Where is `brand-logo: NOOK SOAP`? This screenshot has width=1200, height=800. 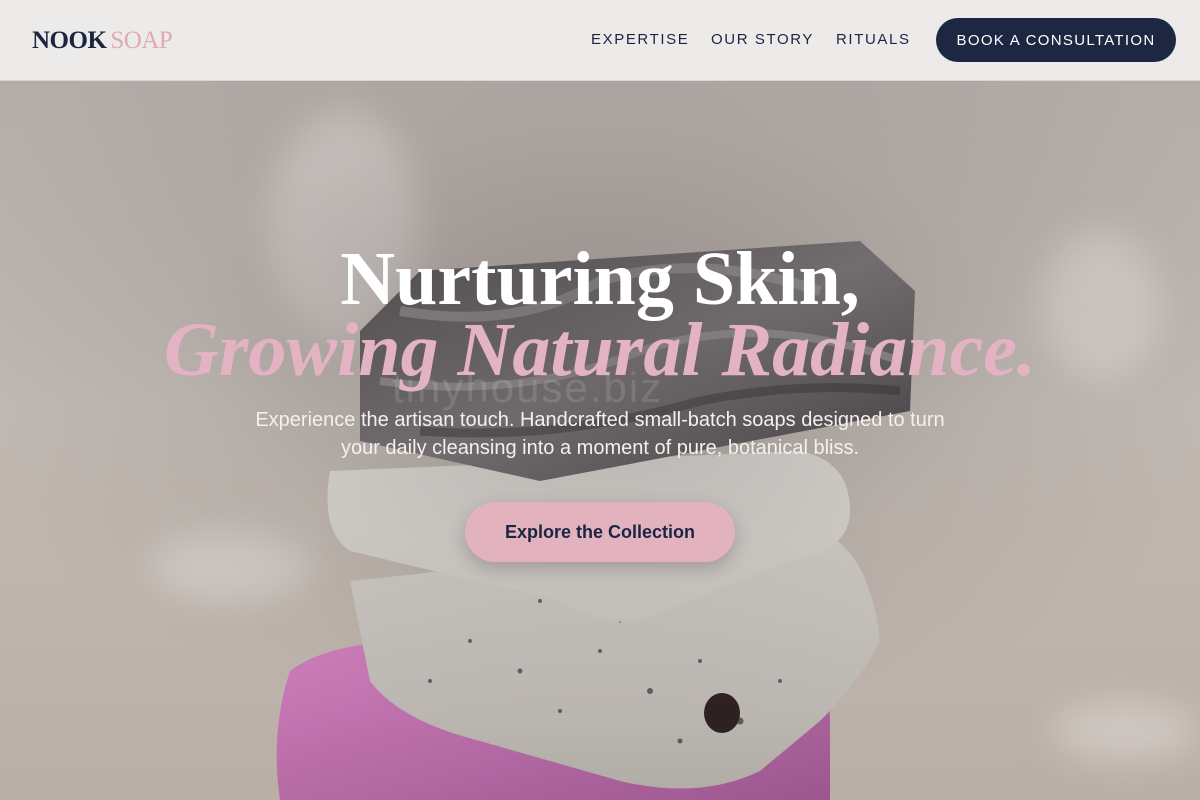 brand-logo: NOOK SOAP is located at coordinates (102, 41).